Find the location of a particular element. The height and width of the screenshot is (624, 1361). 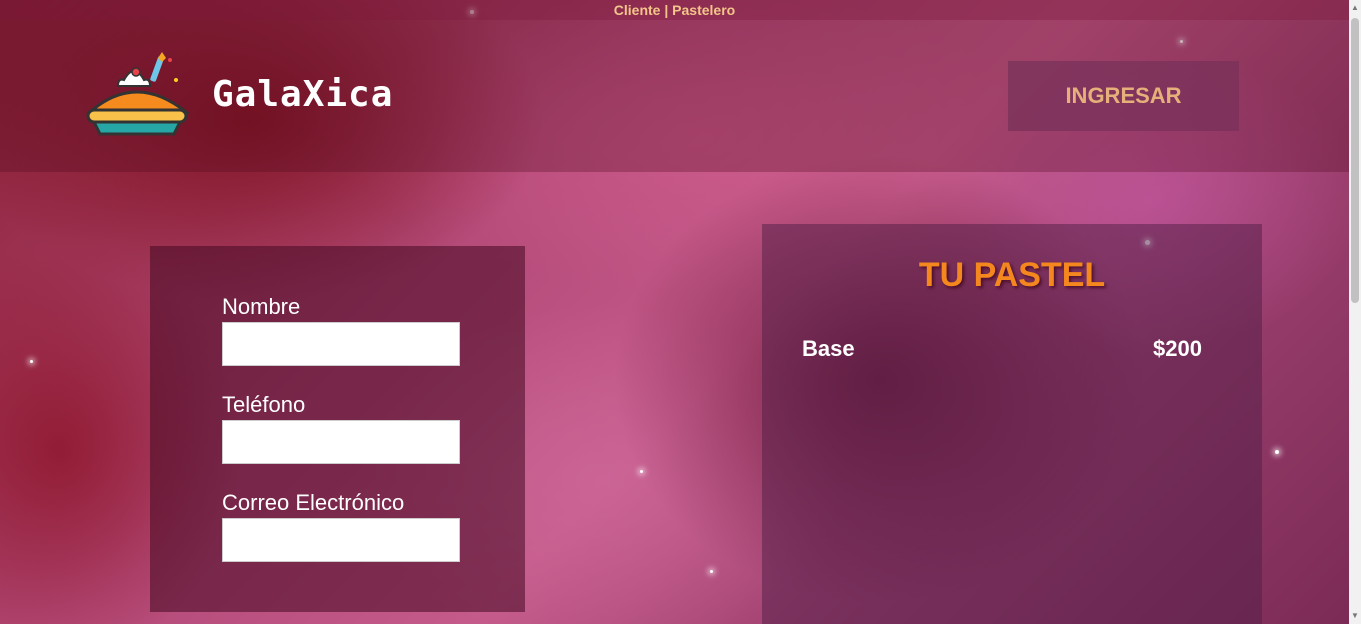

cake-item-name: Base is located at coordinates (828, 348).